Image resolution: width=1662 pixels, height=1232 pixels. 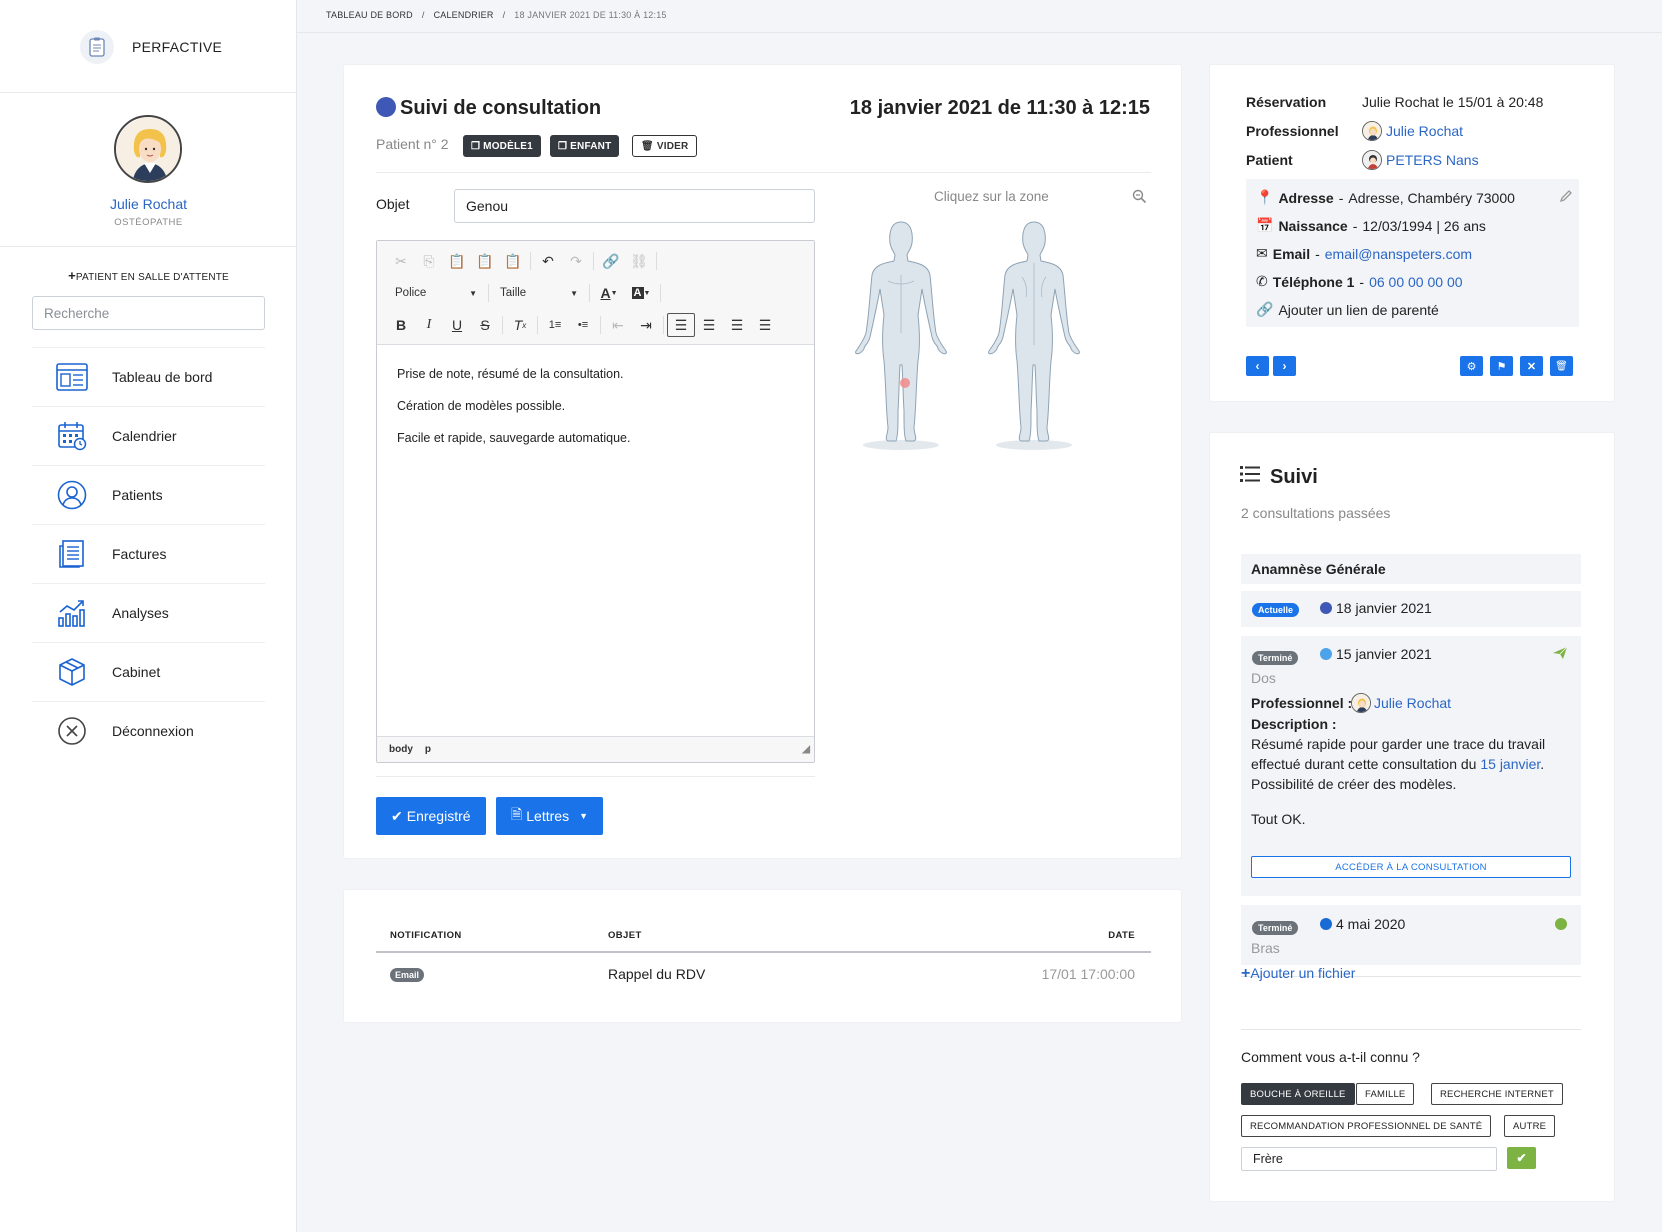 I want to click on previous-button: ‹, so click(x=1257, y=366).